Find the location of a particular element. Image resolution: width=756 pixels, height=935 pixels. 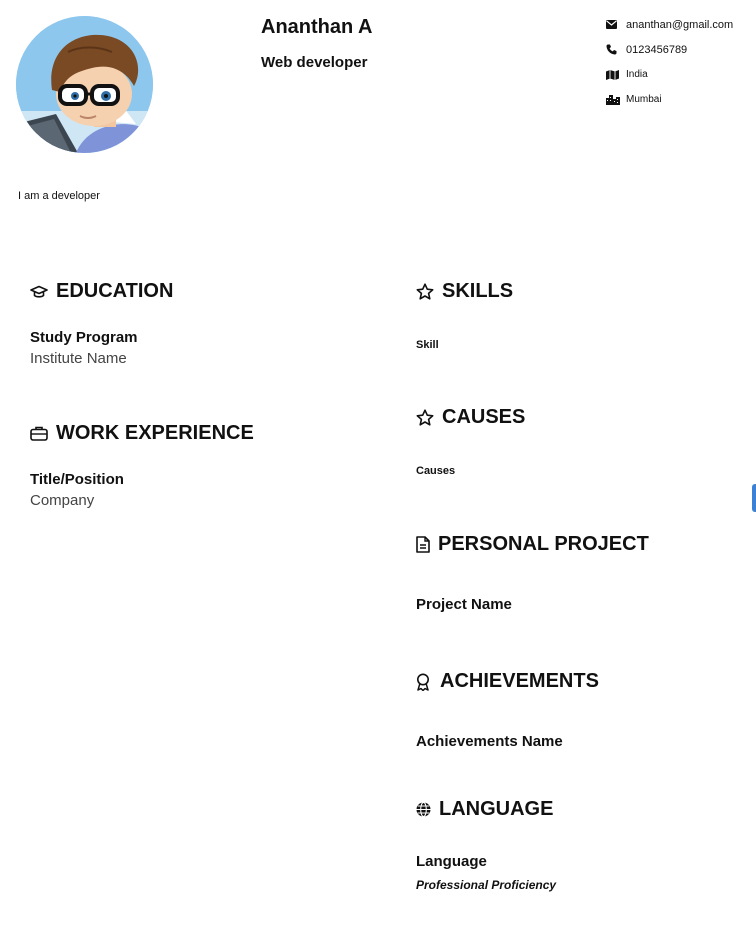

causes-heading: CAUSES is located at coordinates (470, 417).